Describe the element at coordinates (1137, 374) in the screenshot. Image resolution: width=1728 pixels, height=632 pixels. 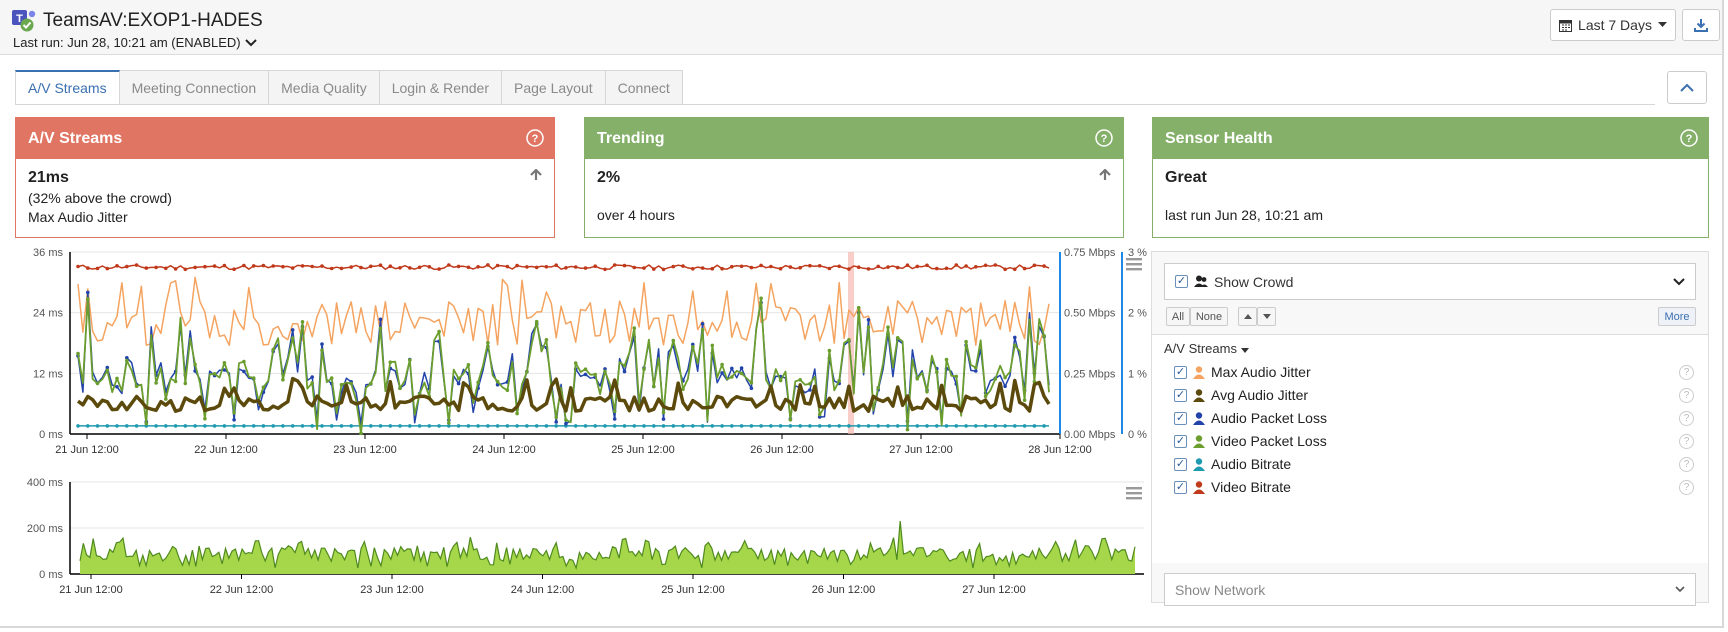
I see `y-right2-tick-label: 1 %` at that location.